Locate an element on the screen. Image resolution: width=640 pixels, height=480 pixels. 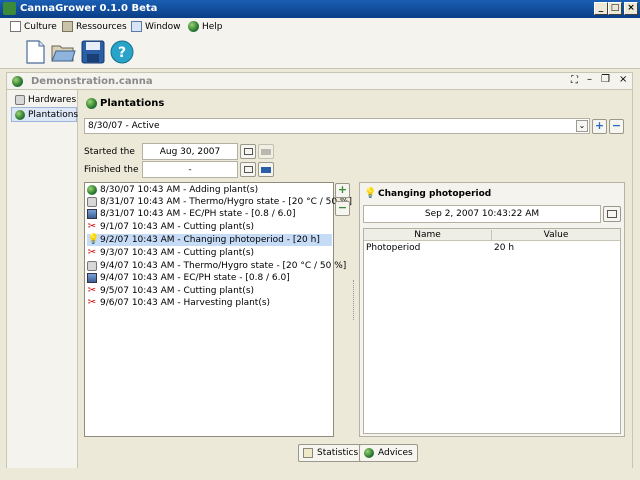
sidebar-item-hardwares: Hardwares is located at coordinates (44, 99).